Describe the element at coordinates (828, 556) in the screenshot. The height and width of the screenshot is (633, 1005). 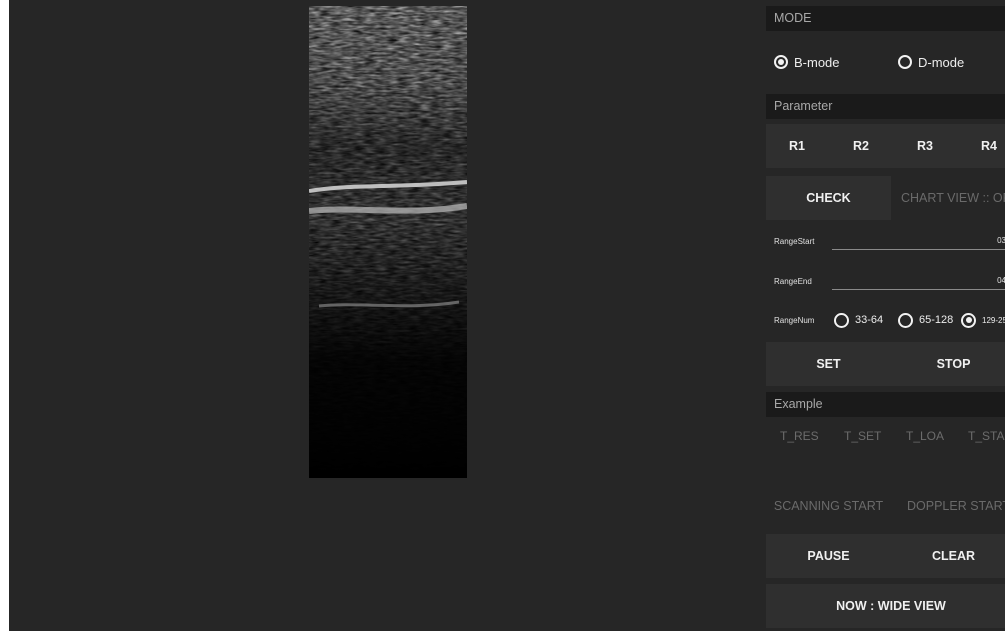
I see `pause-button: PAUSE` at that location.